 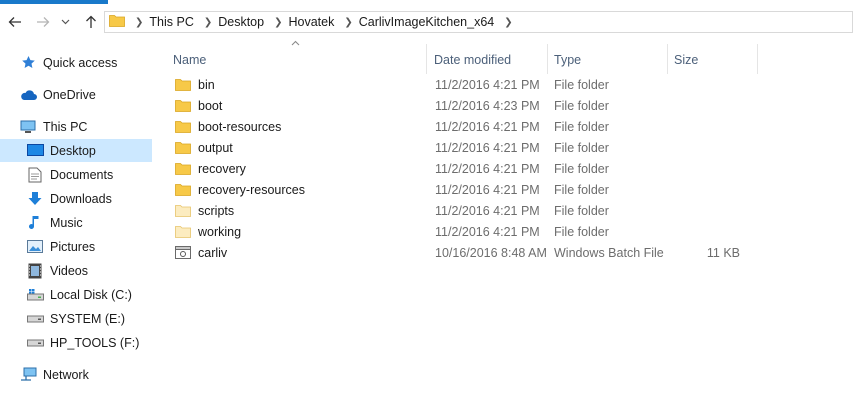 What do you see at coordinates (609, 60) in the screenshot?
I see `column-header-type: Type` at bounding box center [609, 60].